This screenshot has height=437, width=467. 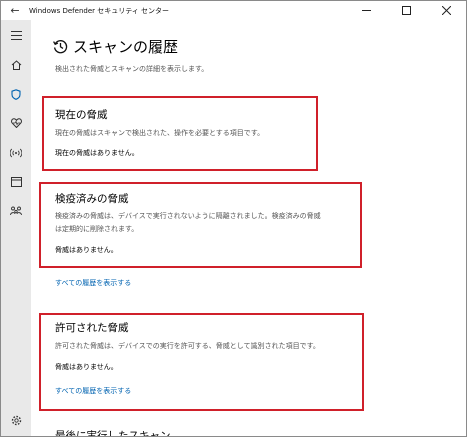 What do you see at coordinates (188, 216) in the screenshot?
I see `section-description-line1: 検疫済みの脅威は、デバイスで実行されないように隔離されました。検疫済みの脅威` at bounding box center [188, 216].